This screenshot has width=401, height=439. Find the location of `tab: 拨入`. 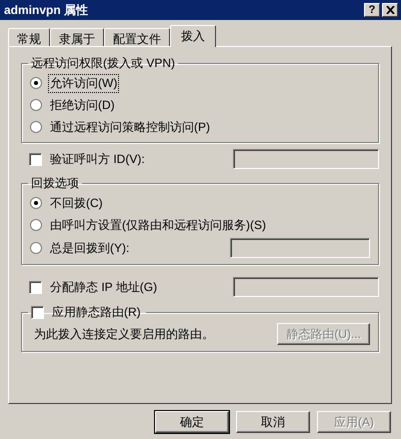

tab: 拨入 is located at coordinates (193, 36).